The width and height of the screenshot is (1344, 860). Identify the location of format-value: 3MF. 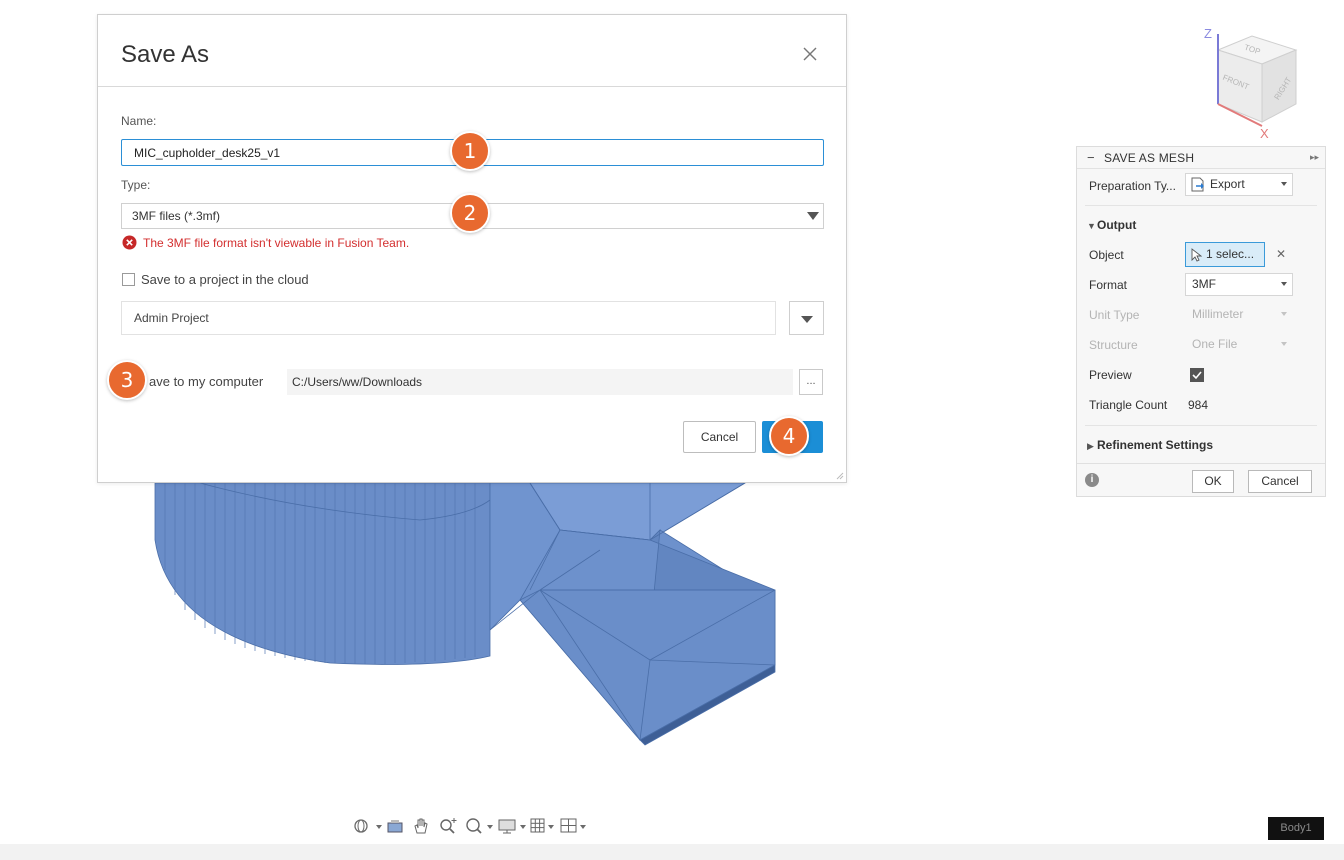
(1204, 284).